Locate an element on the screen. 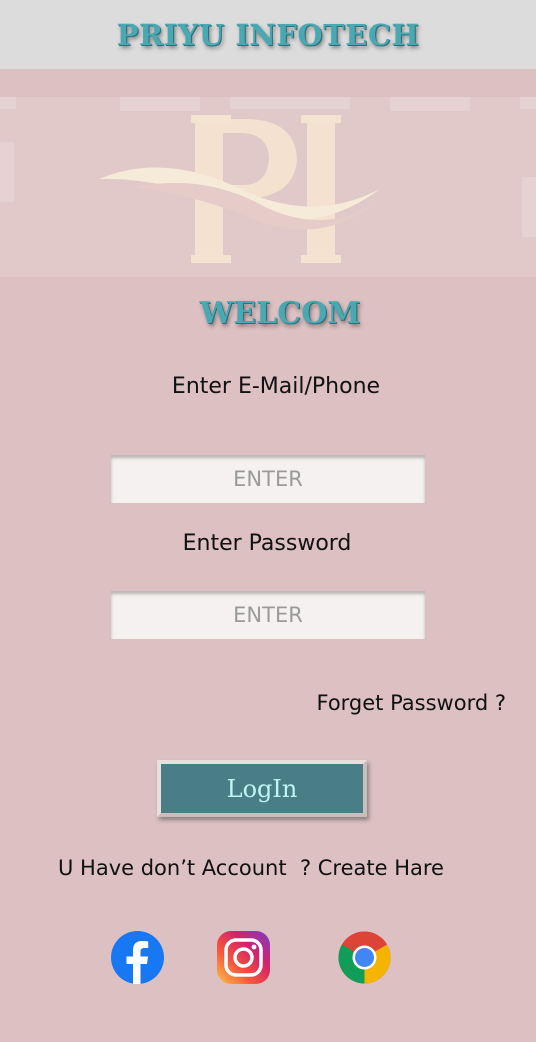 The height and width of the screenshot is (1042, 536). signup-prompt: U Have don’t Account ? Create Hare is located at coordinates (251, 868).